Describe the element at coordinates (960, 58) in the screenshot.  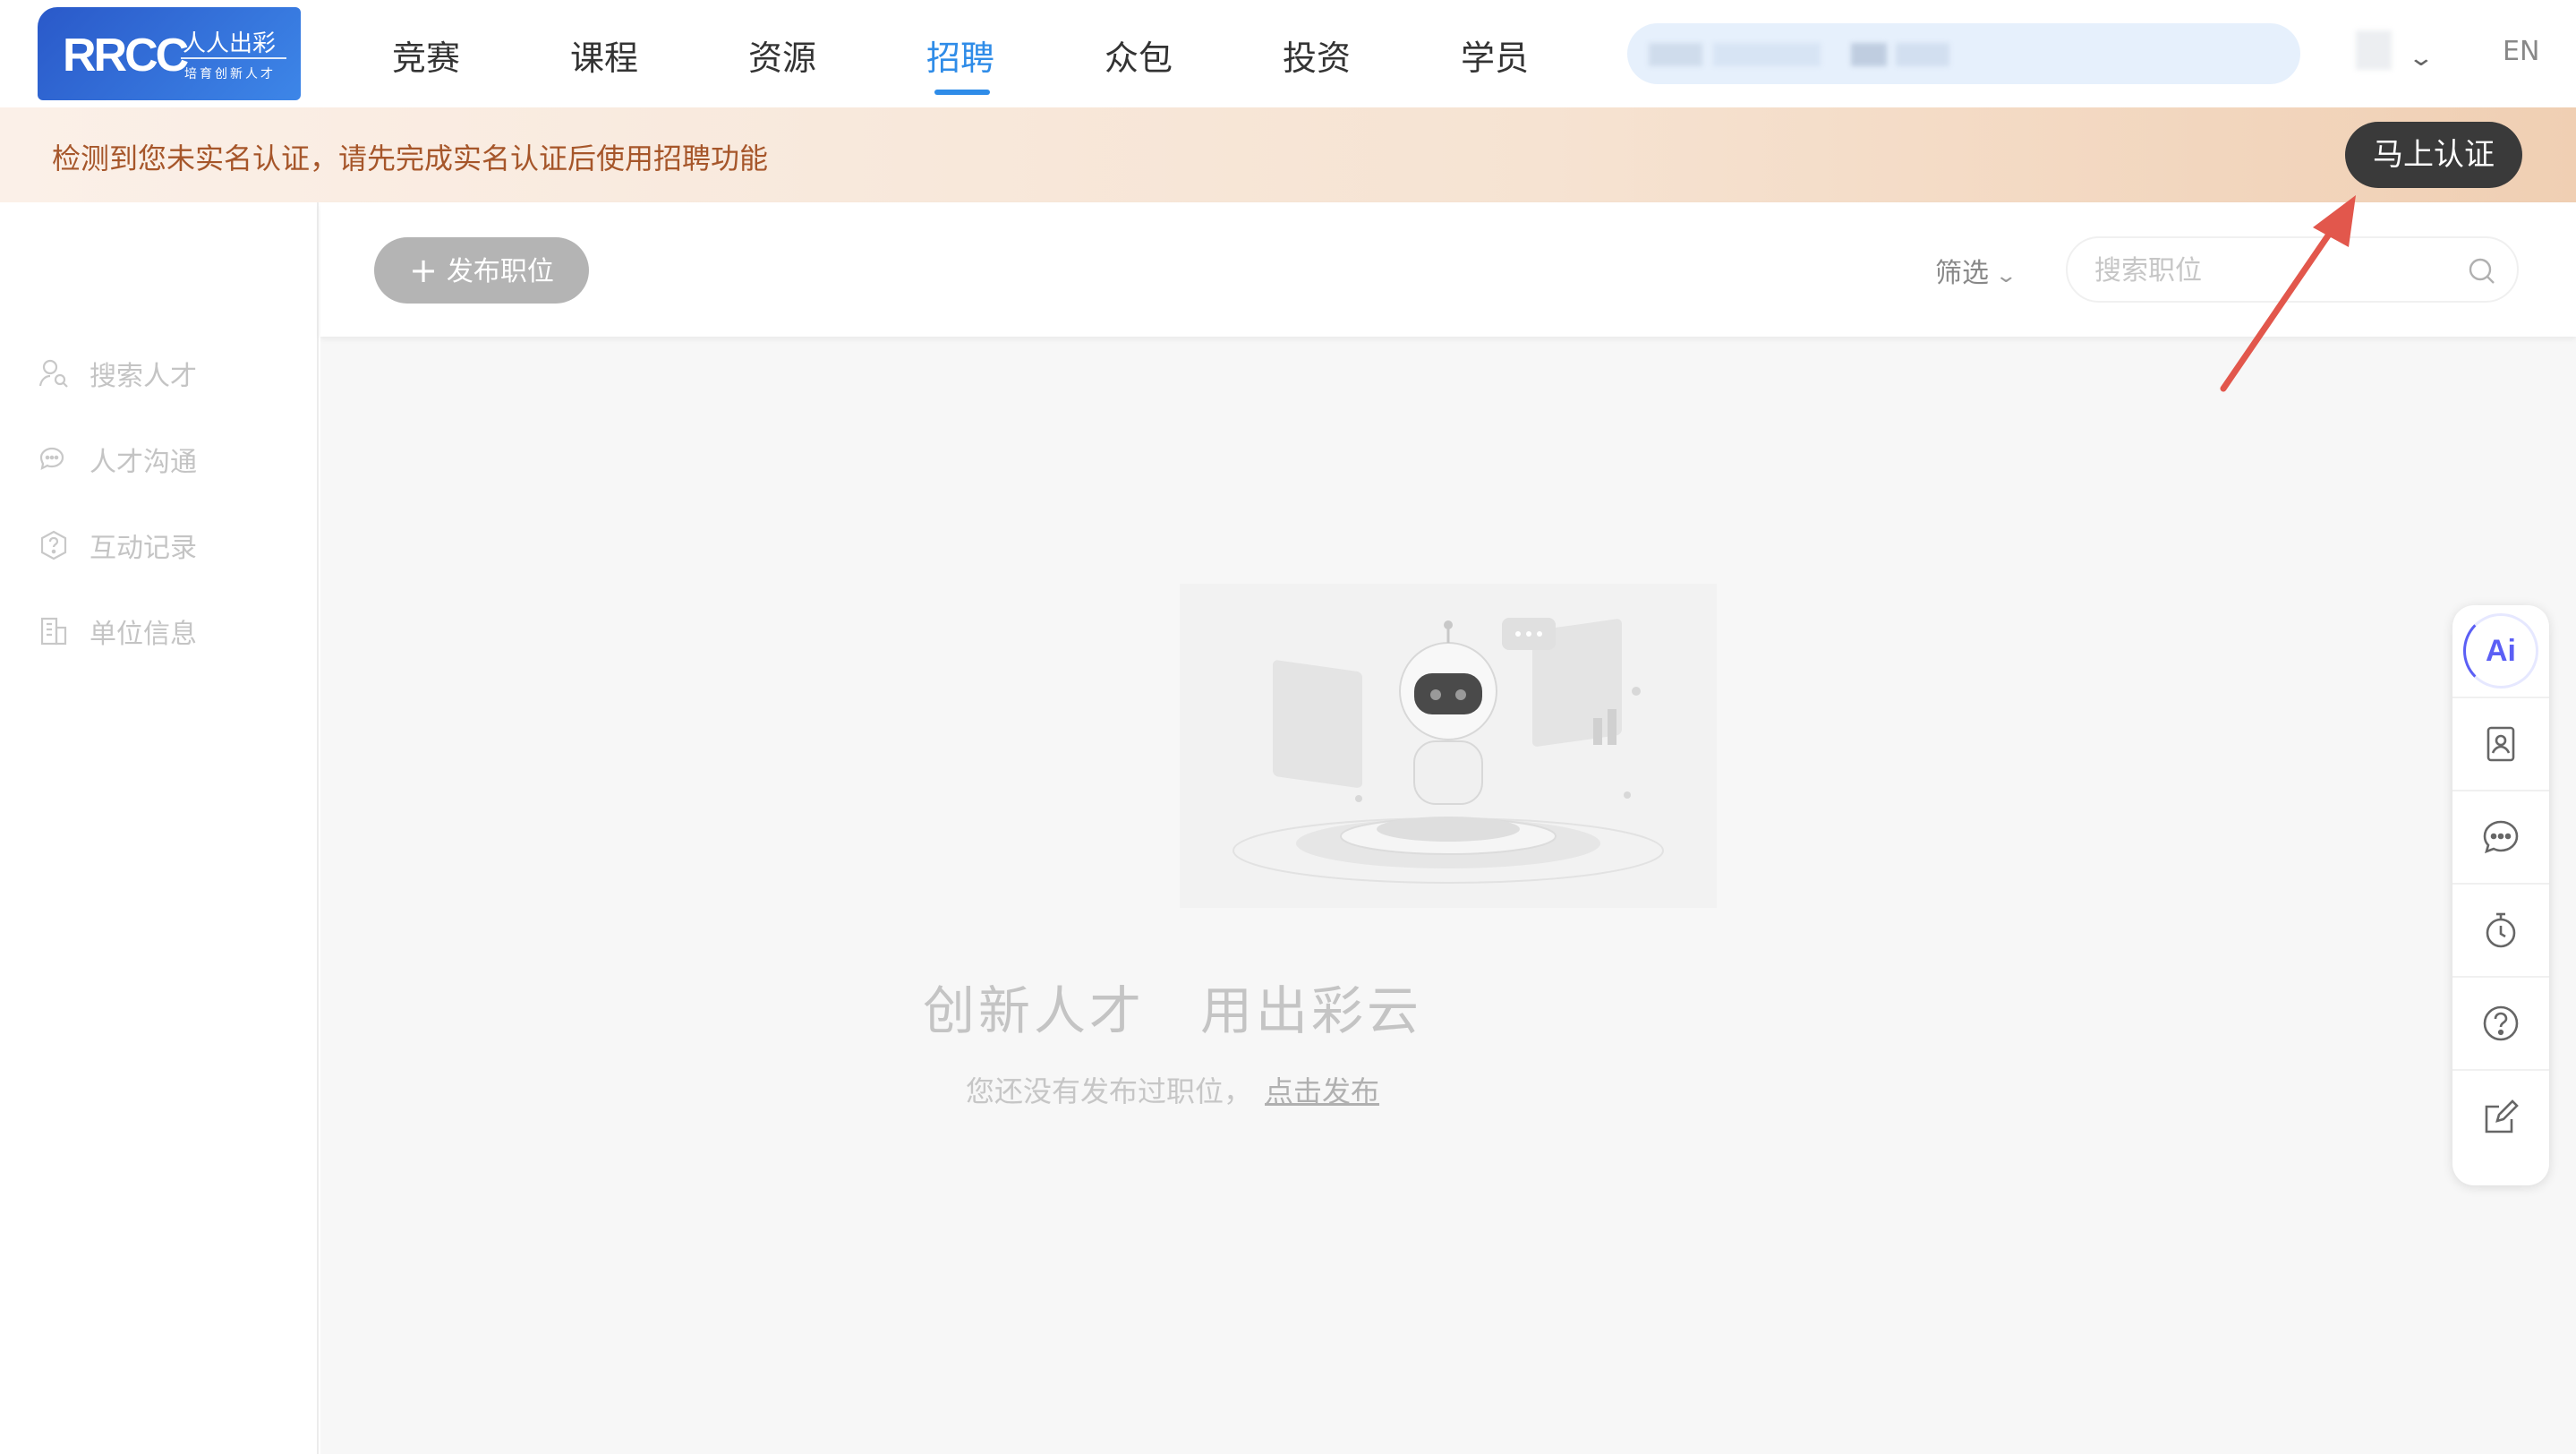
I see `nav-label: 招聘` at that location.